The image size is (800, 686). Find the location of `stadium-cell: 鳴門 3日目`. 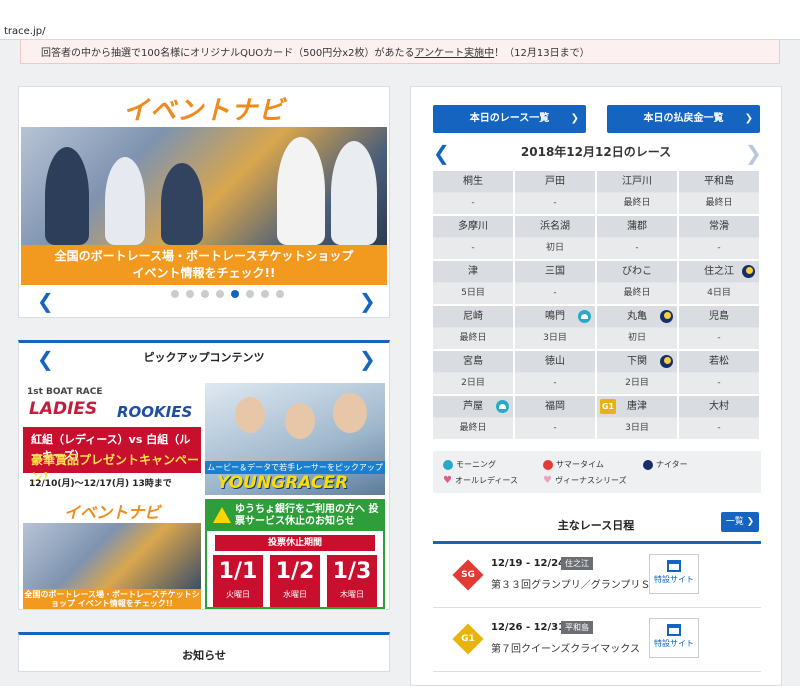

stadium-cell: 鳴門 3日目 is located at coordinates (555, 327).